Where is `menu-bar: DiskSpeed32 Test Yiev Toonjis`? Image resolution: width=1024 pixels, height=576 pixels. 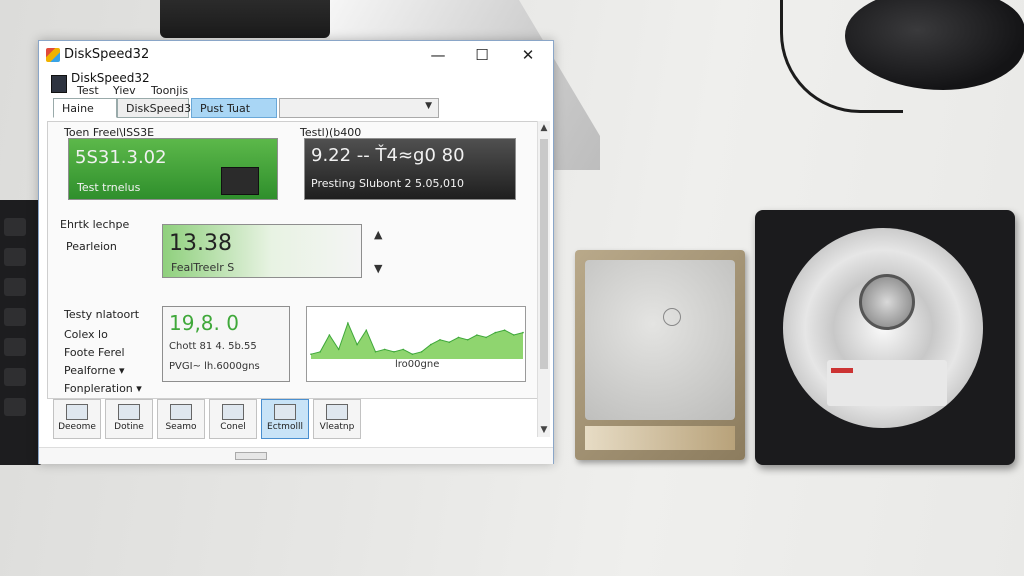 menu-bar: DiskSpeed32 Test Yiev Toonjis is located at coordinates (297, 84).